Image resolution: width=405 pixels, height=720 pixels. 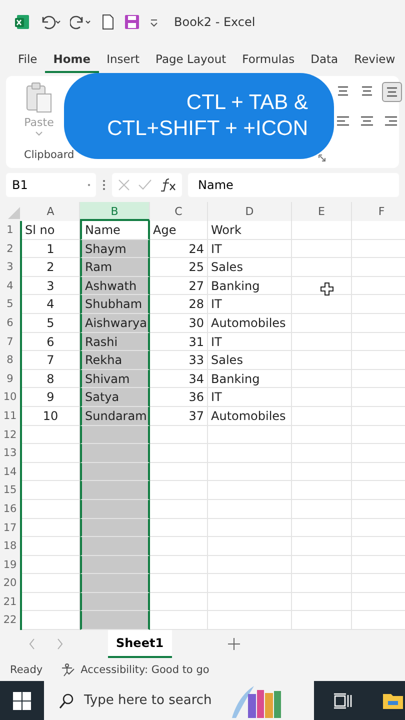 I want to click on windows-start-icon, so click(x=22, y=701).